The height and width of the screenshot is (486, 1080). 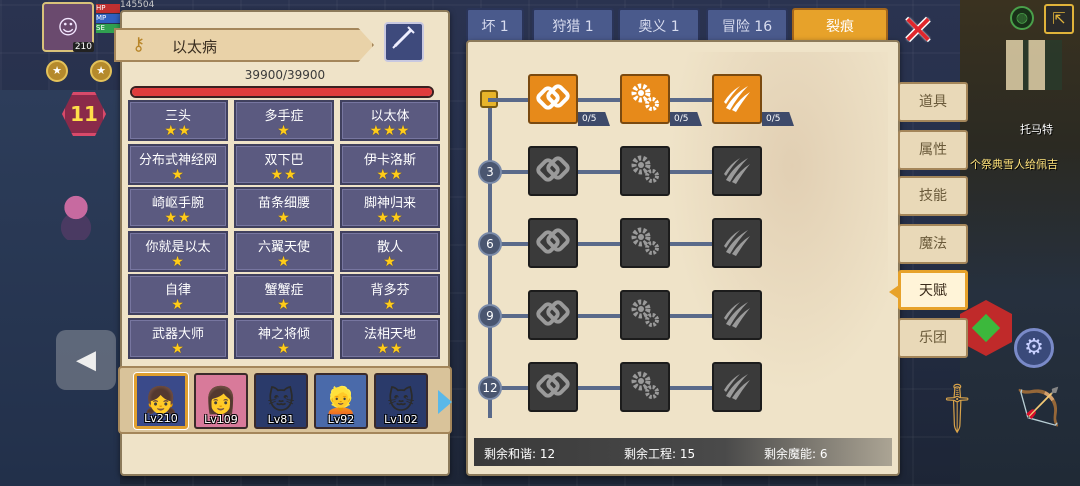 What do you see at coordinates (282, 92) in the screenshot?
I see `hp-bar` at bounding box center [282, 92].